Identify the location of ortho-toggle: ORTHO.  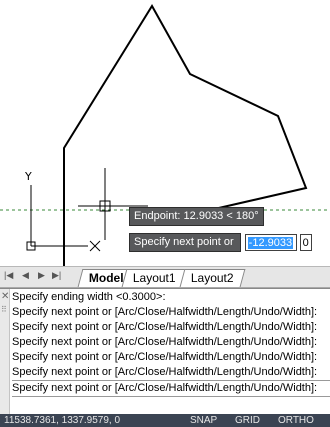
(296, 420).